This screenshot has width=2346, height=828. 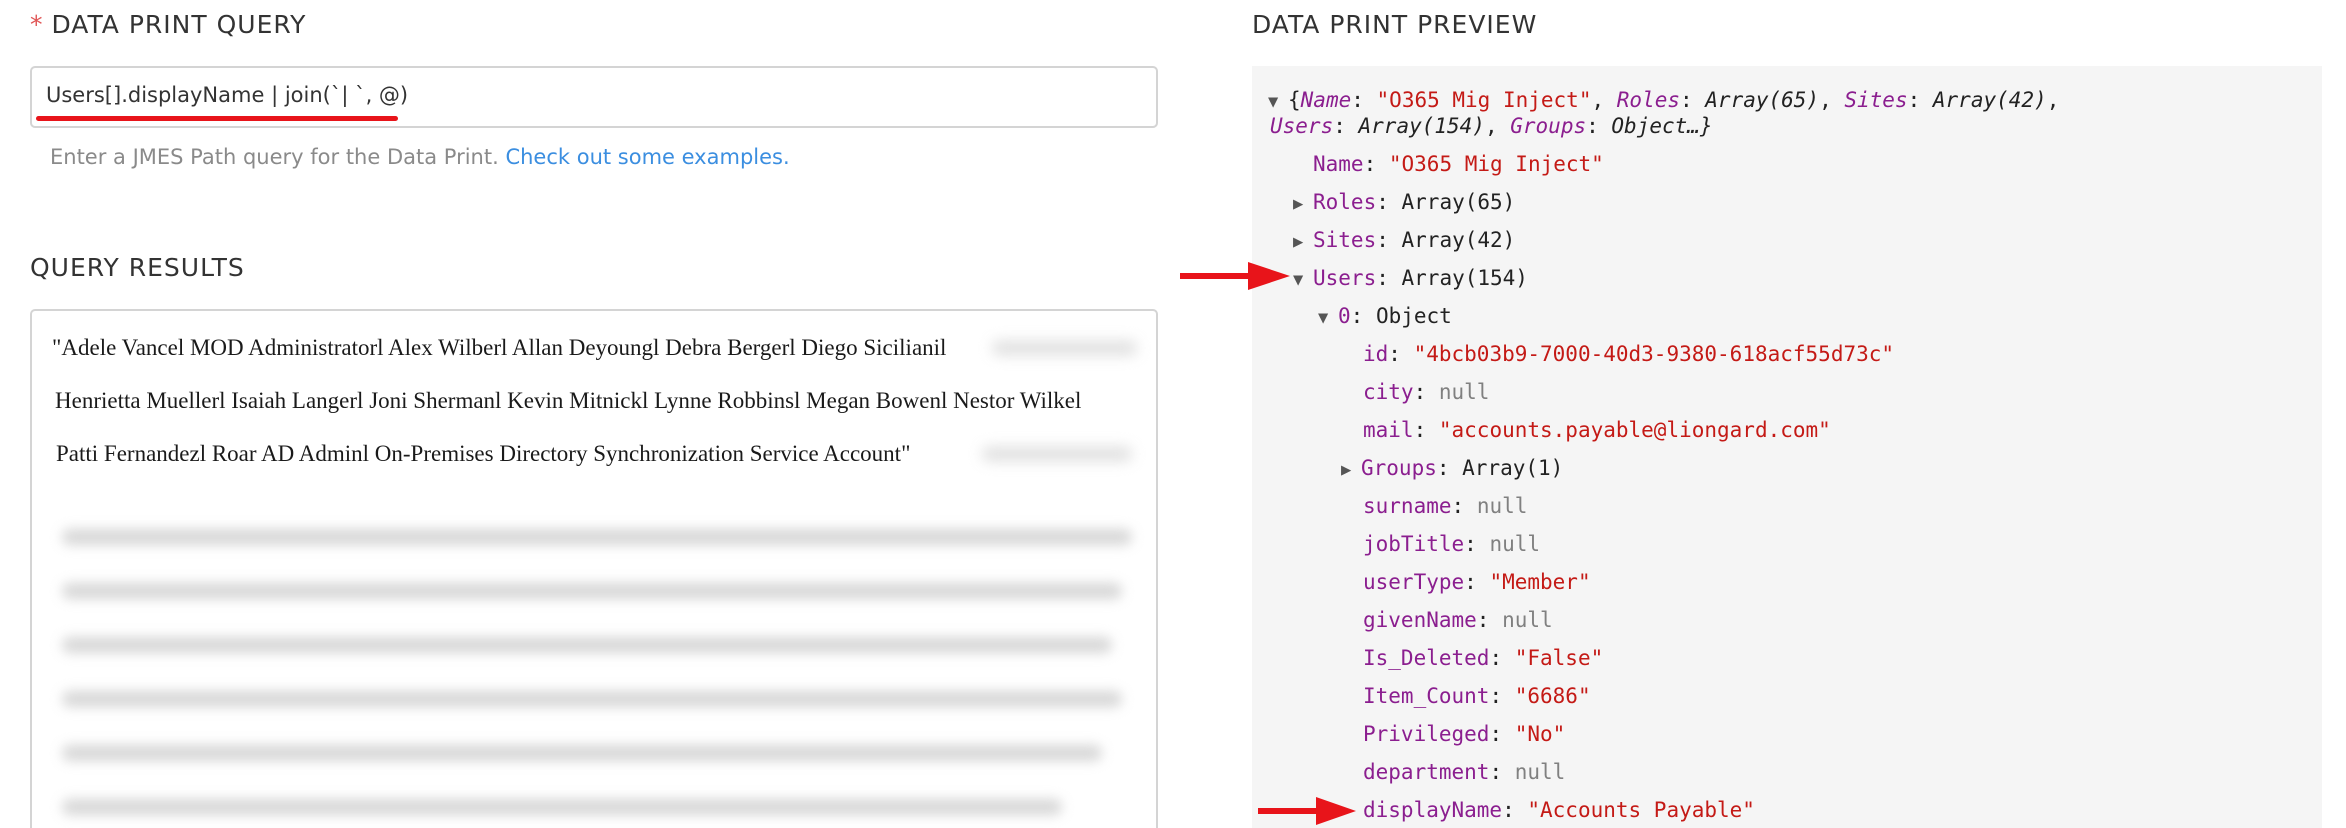 What do you see at coordinates (217, 118) in the screenshot?
I see `query-red-underline-annotation` at bounding box center [217, 118].